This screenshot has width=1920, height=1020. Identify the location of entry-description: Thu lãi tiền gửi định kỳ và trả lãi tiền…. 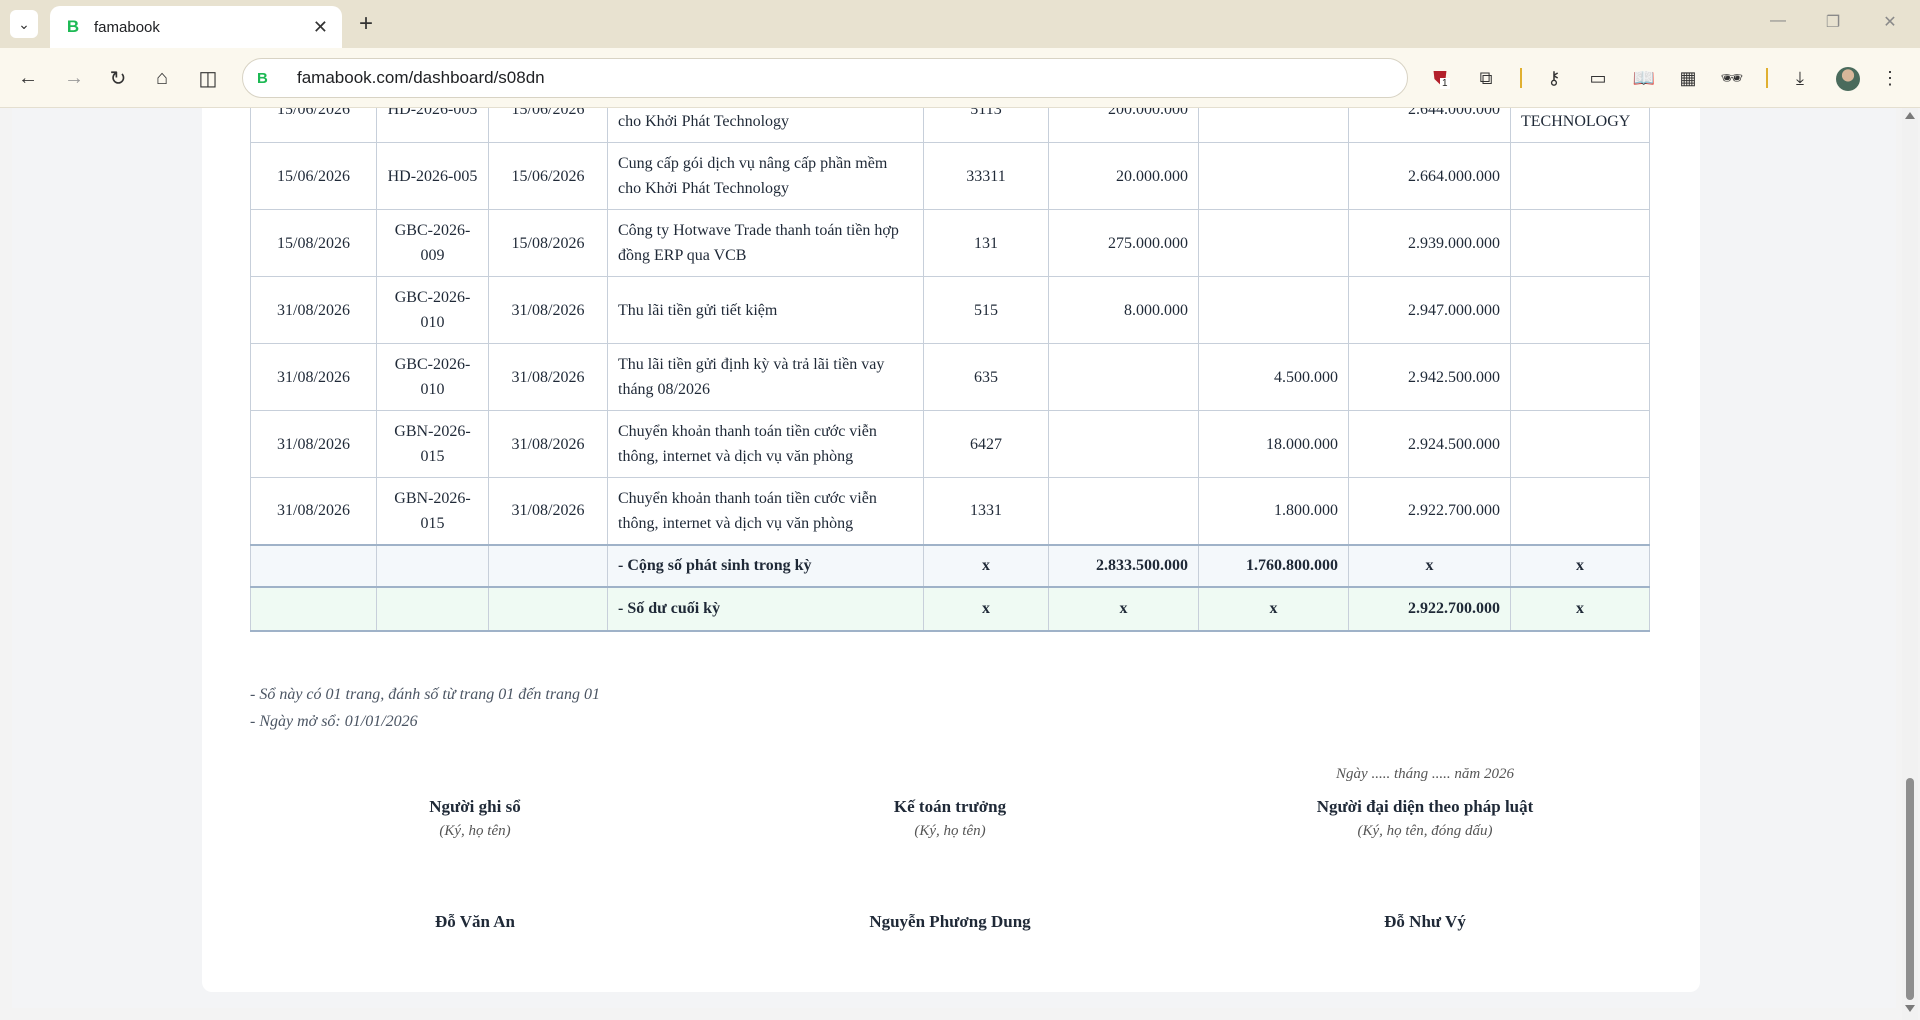
(765, 377).